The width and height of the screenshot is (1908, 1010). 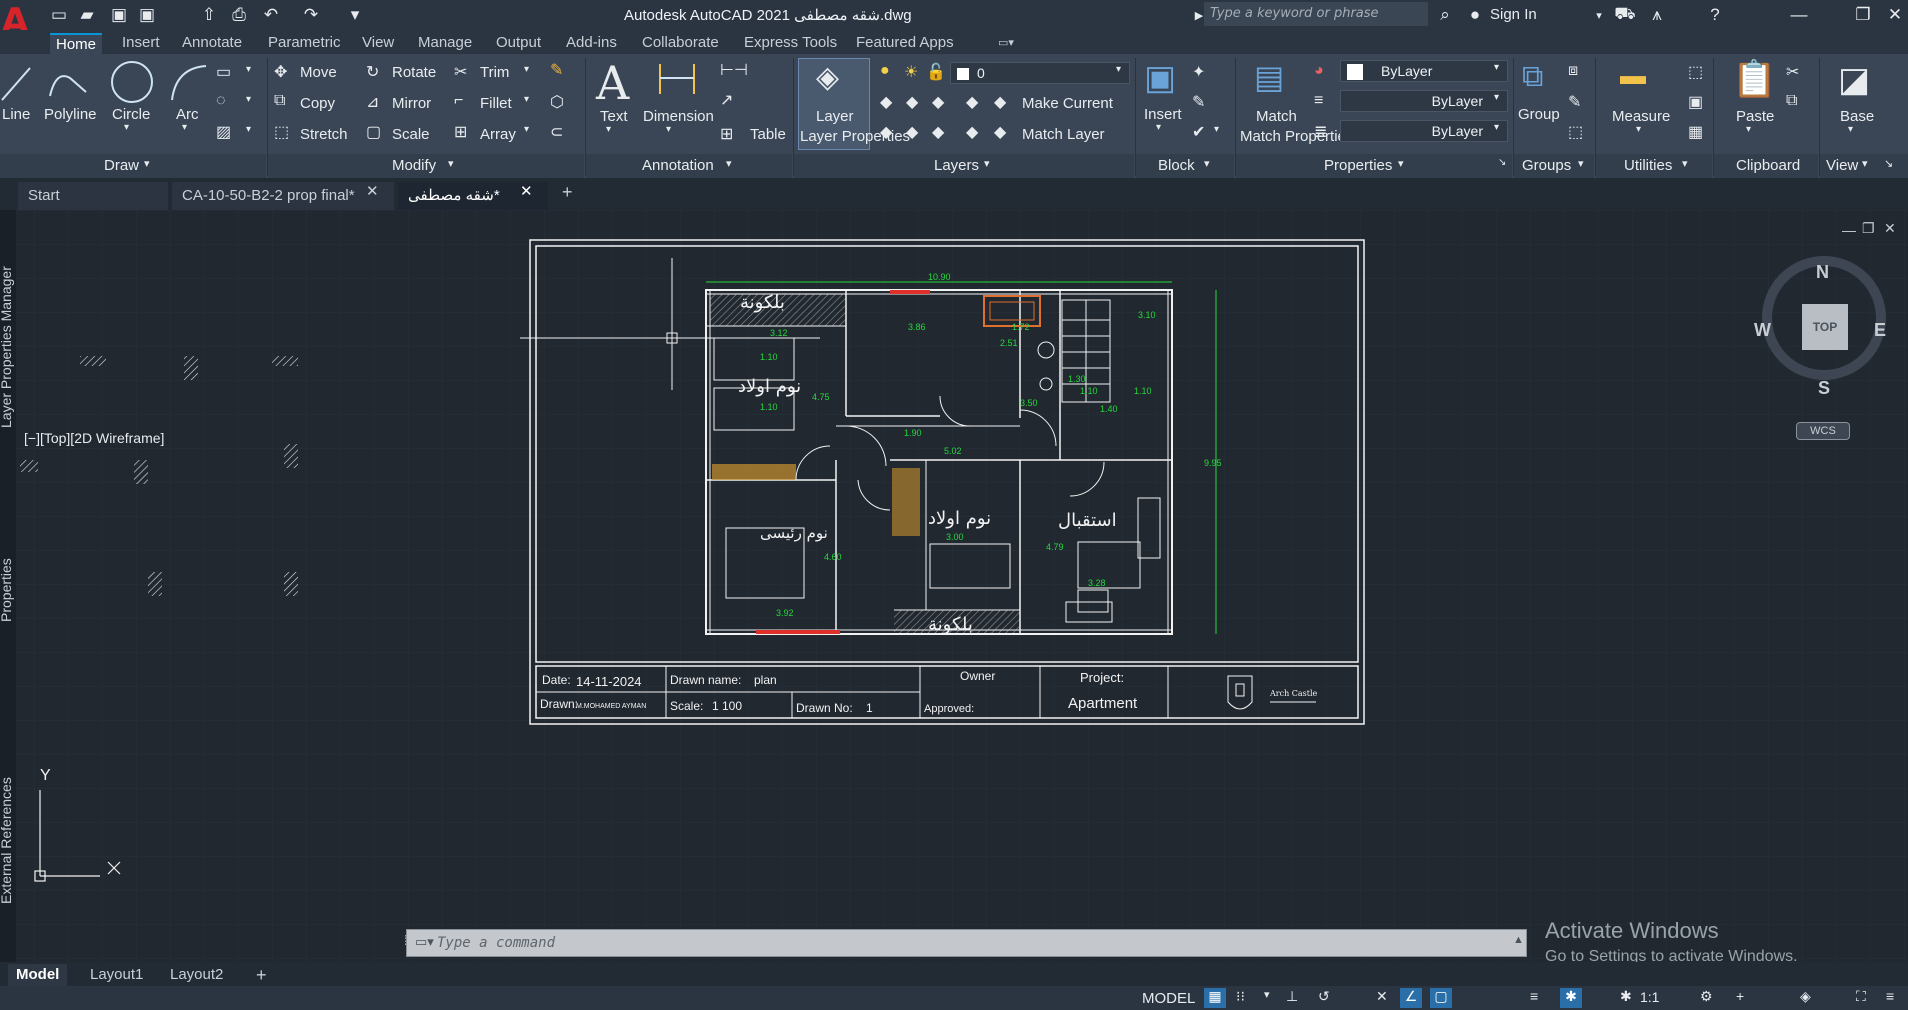 I want to click on sign-in-button: Sign In, so click(x=1513, y=14).